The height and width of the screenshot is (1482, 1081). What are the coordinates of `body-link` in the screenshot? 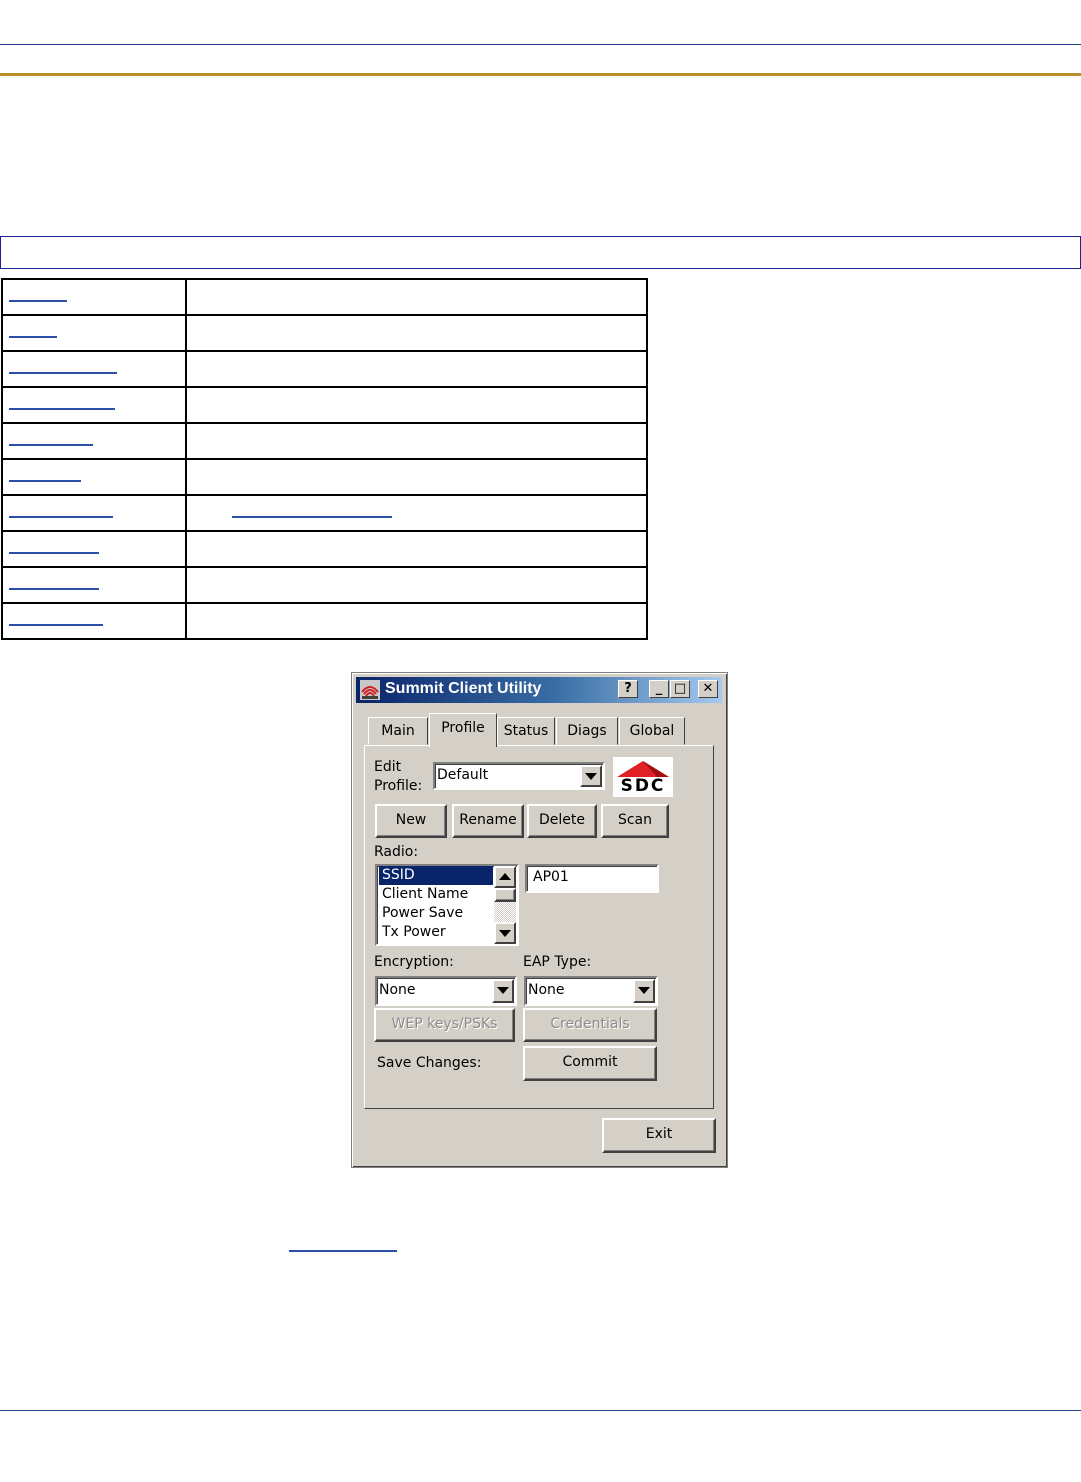 It's located at (343, 1251).